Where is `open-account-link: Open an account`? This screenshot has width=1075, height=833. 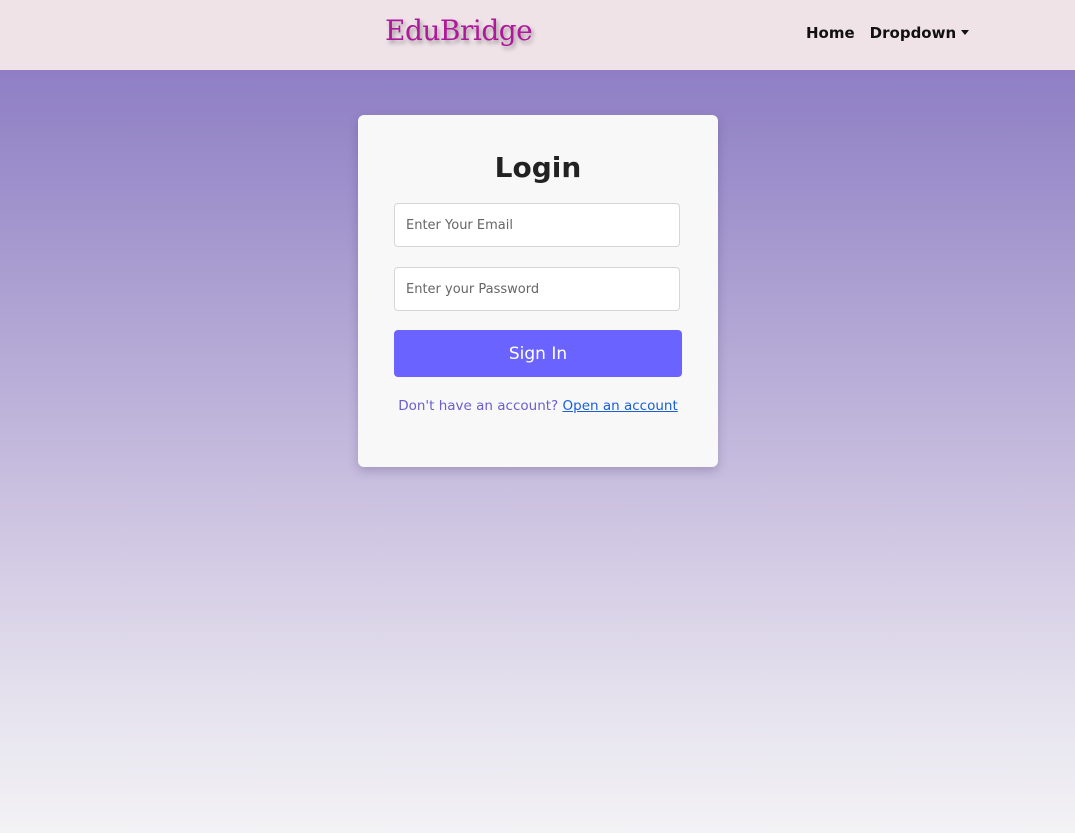
open-account-link: Open an account is located at coordinates (620, 406).